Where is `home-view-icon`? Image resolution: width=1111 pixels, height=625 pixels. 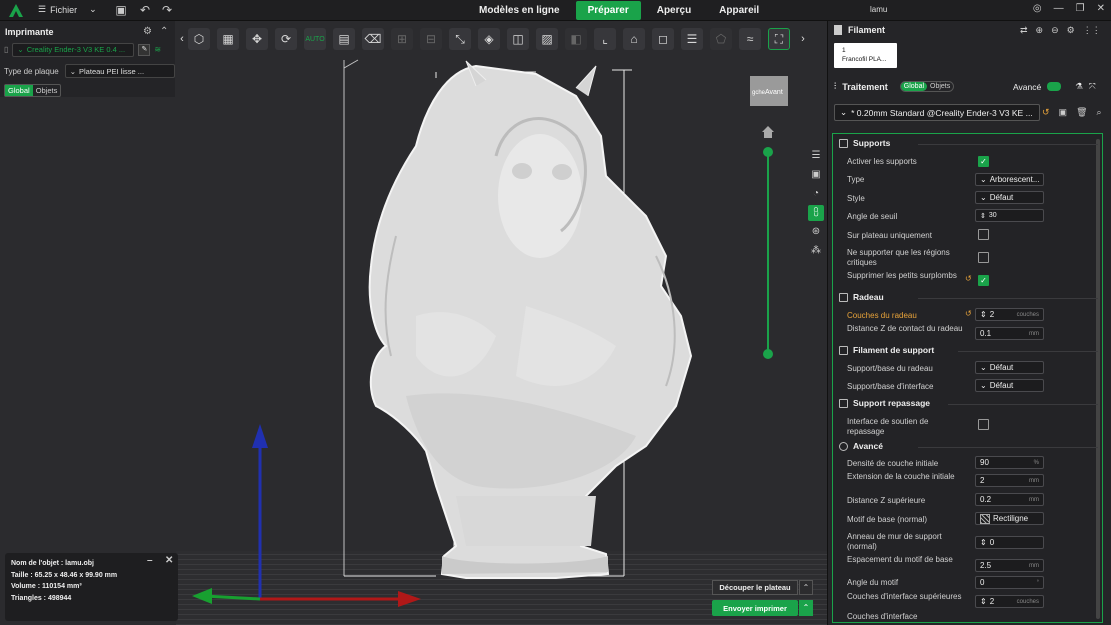 home-view-icon is located at coordinates (768, 132).